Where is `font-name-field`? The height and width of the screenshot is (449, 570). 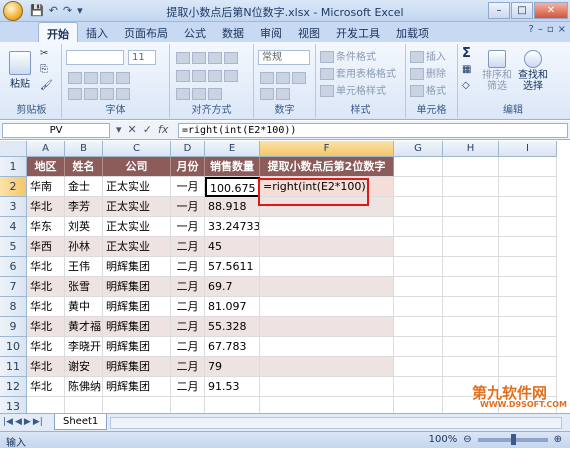
font-name-field is located at coordinates (95, 57).